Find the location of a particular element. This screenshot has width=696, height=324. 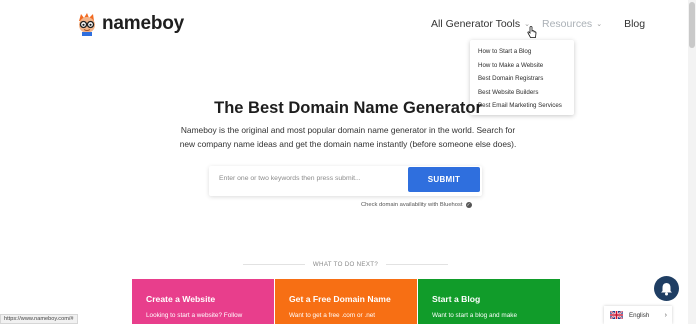

chevron-right-icon: › is located at coordinates (665, 315).